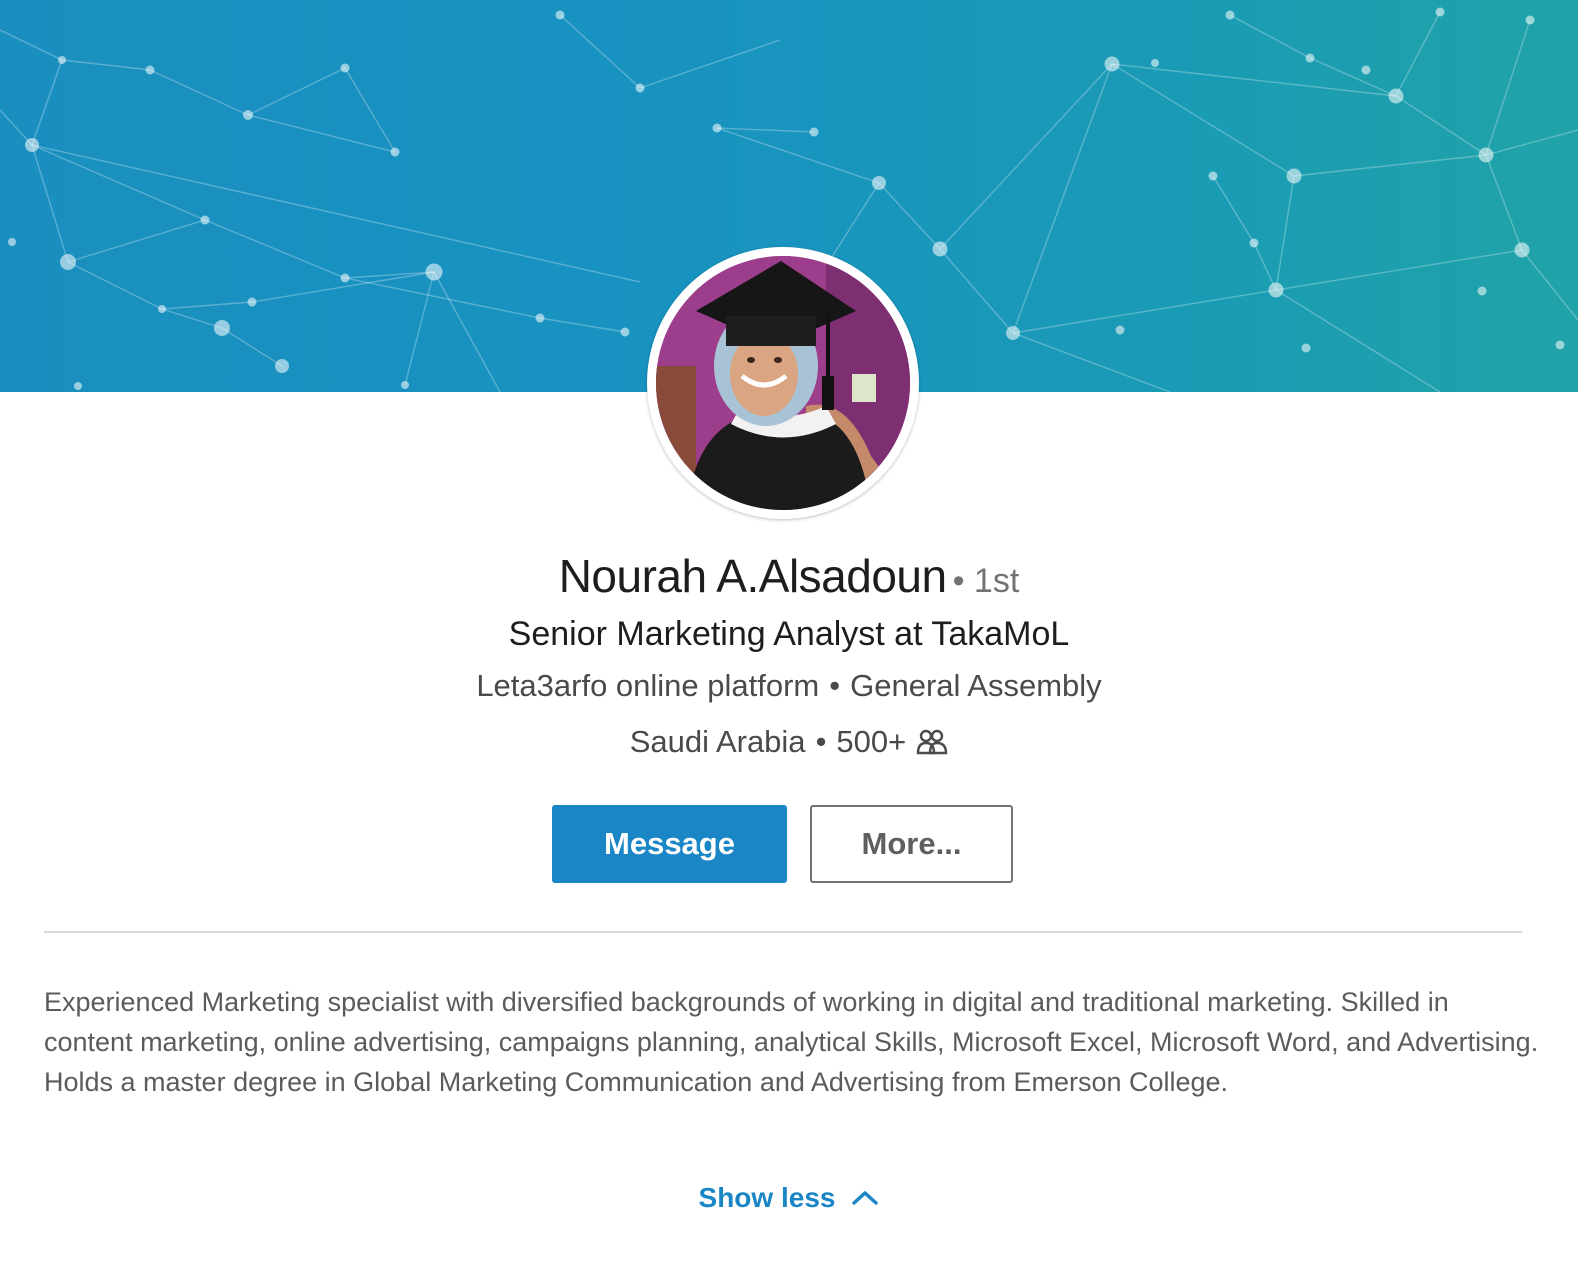  I want to click on profile-headline: Senior Marketing Analyst at TakaMoL, so click(789, 634).